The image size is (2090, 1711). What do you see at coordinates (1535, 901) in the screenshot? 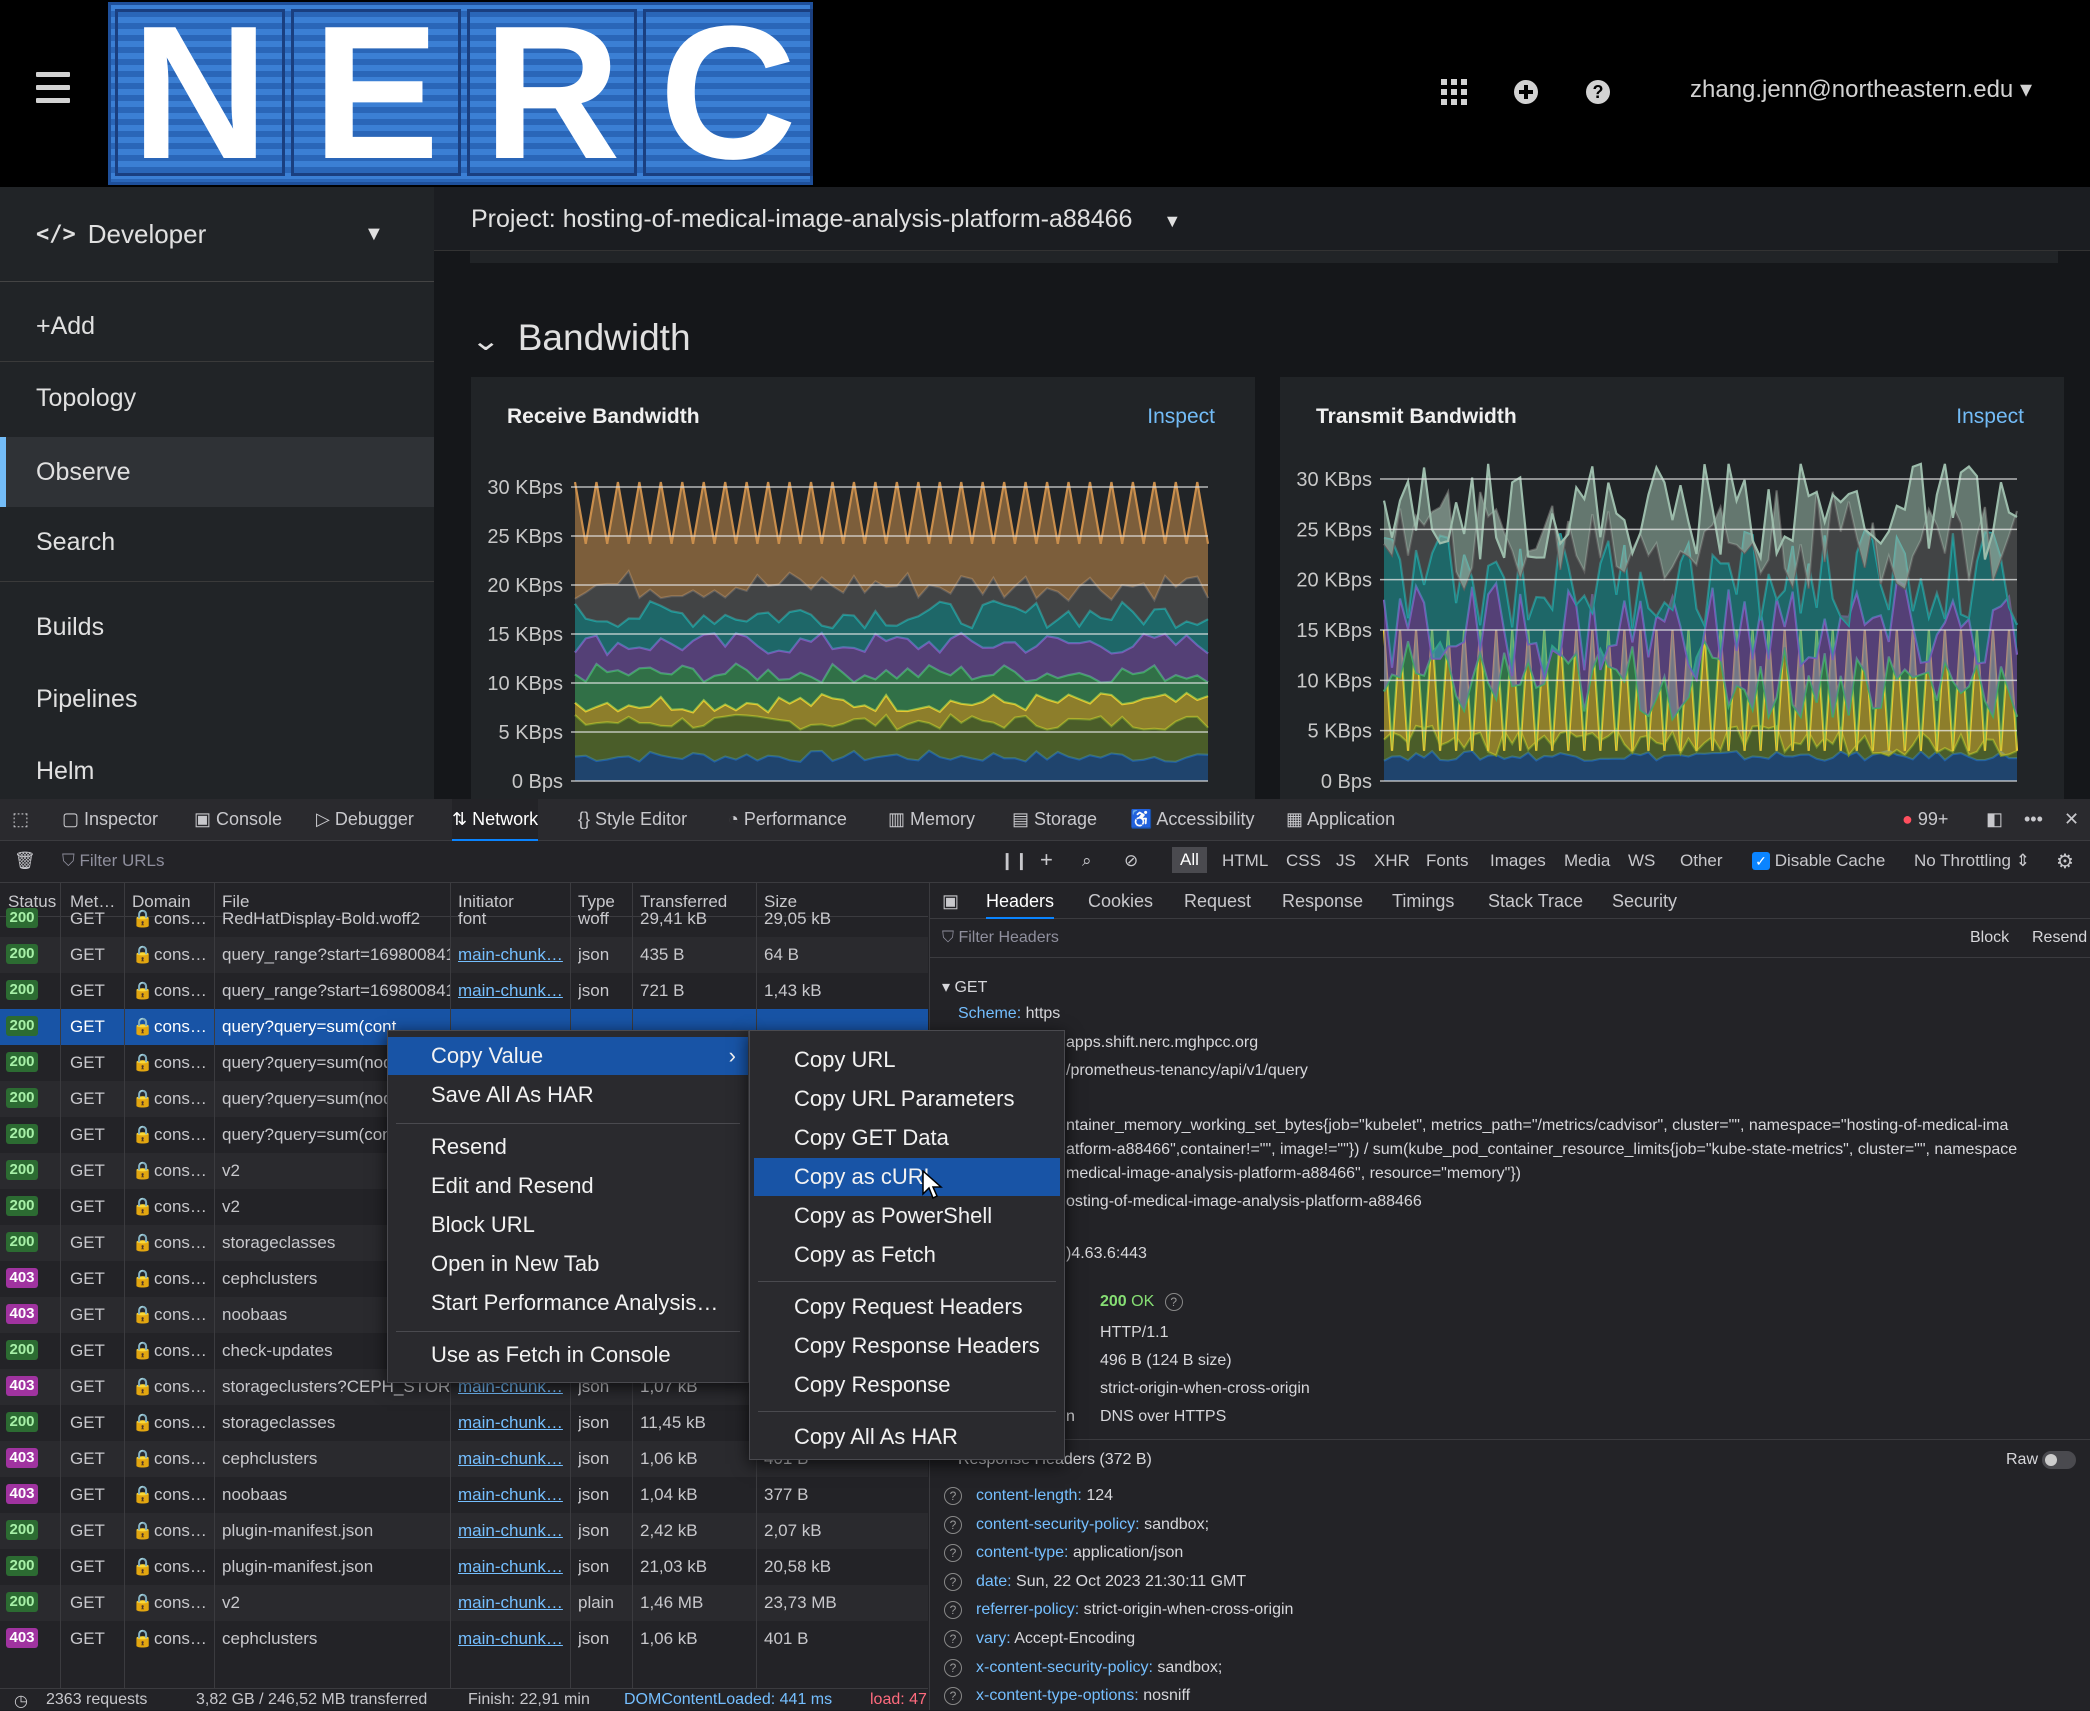
I see `tab-stack-trace: Stack Trace` at bounding box center [1535, 901].